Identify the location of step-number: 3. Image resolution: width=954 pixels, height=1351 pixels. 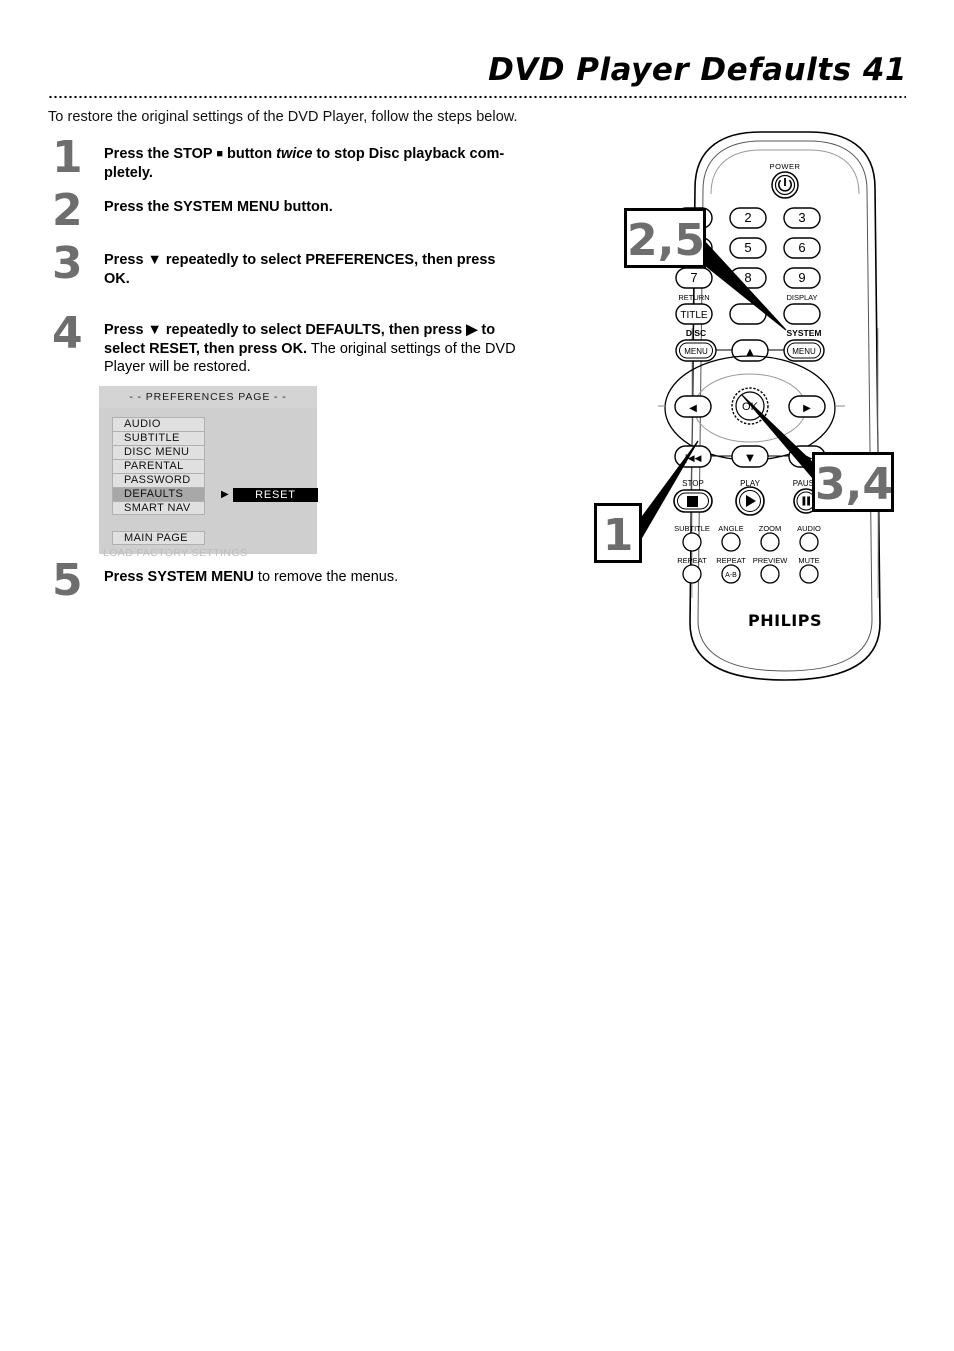
(67, 263).